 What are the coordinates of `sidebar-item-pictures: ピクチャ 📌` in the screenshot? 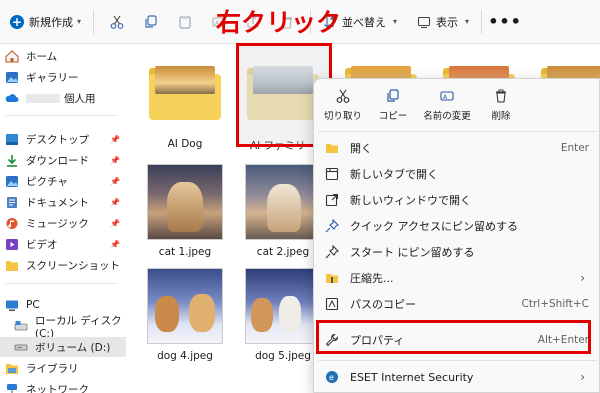 It's located at (63, 181).